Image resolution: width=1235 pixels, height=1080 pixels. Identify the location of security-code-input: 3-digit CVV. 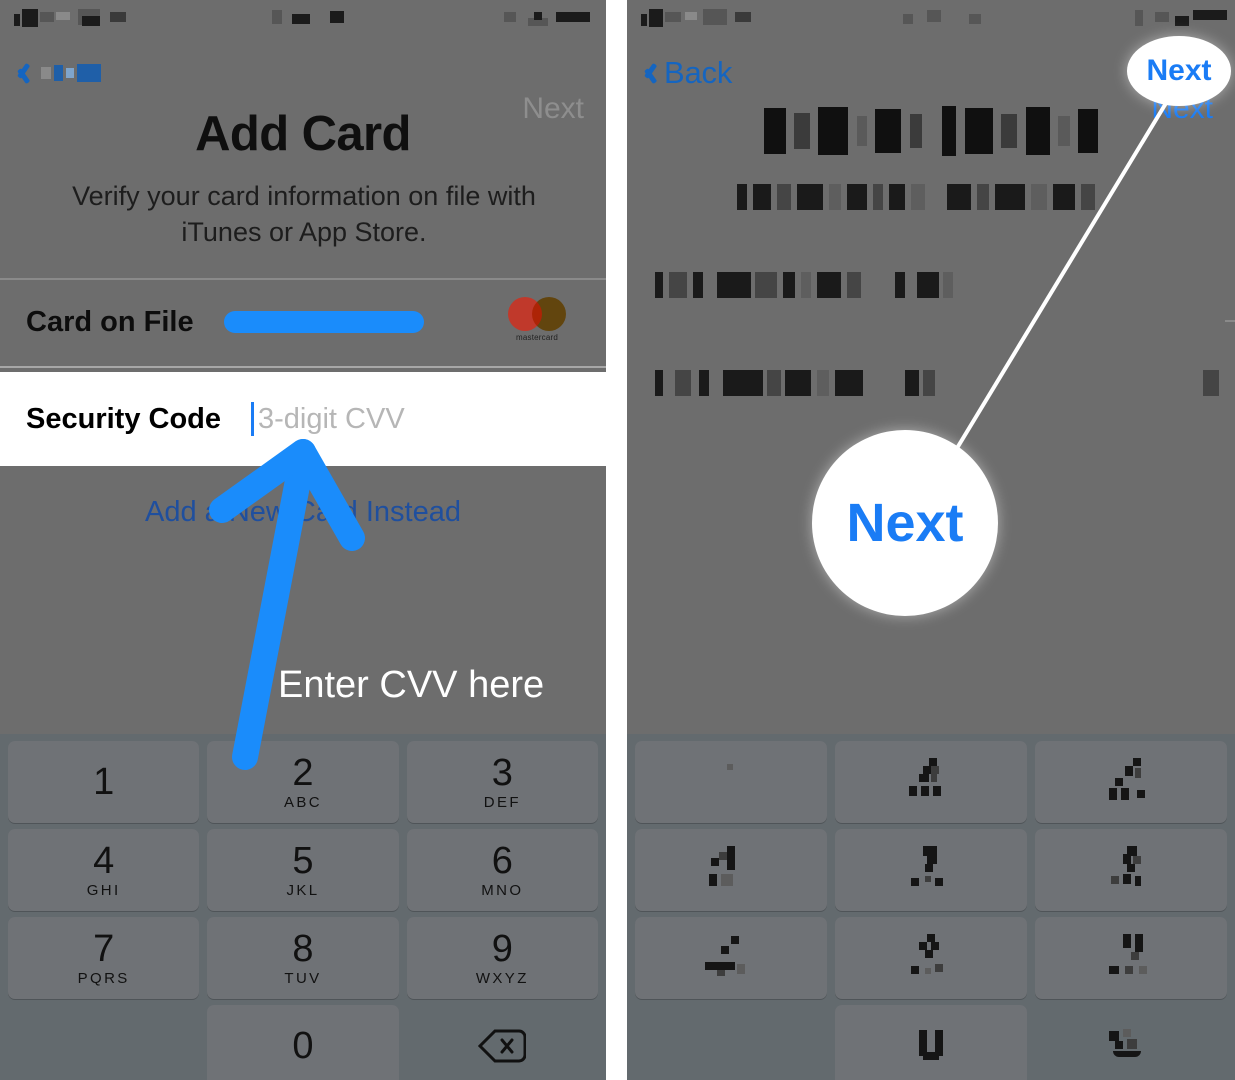
(331, 419).